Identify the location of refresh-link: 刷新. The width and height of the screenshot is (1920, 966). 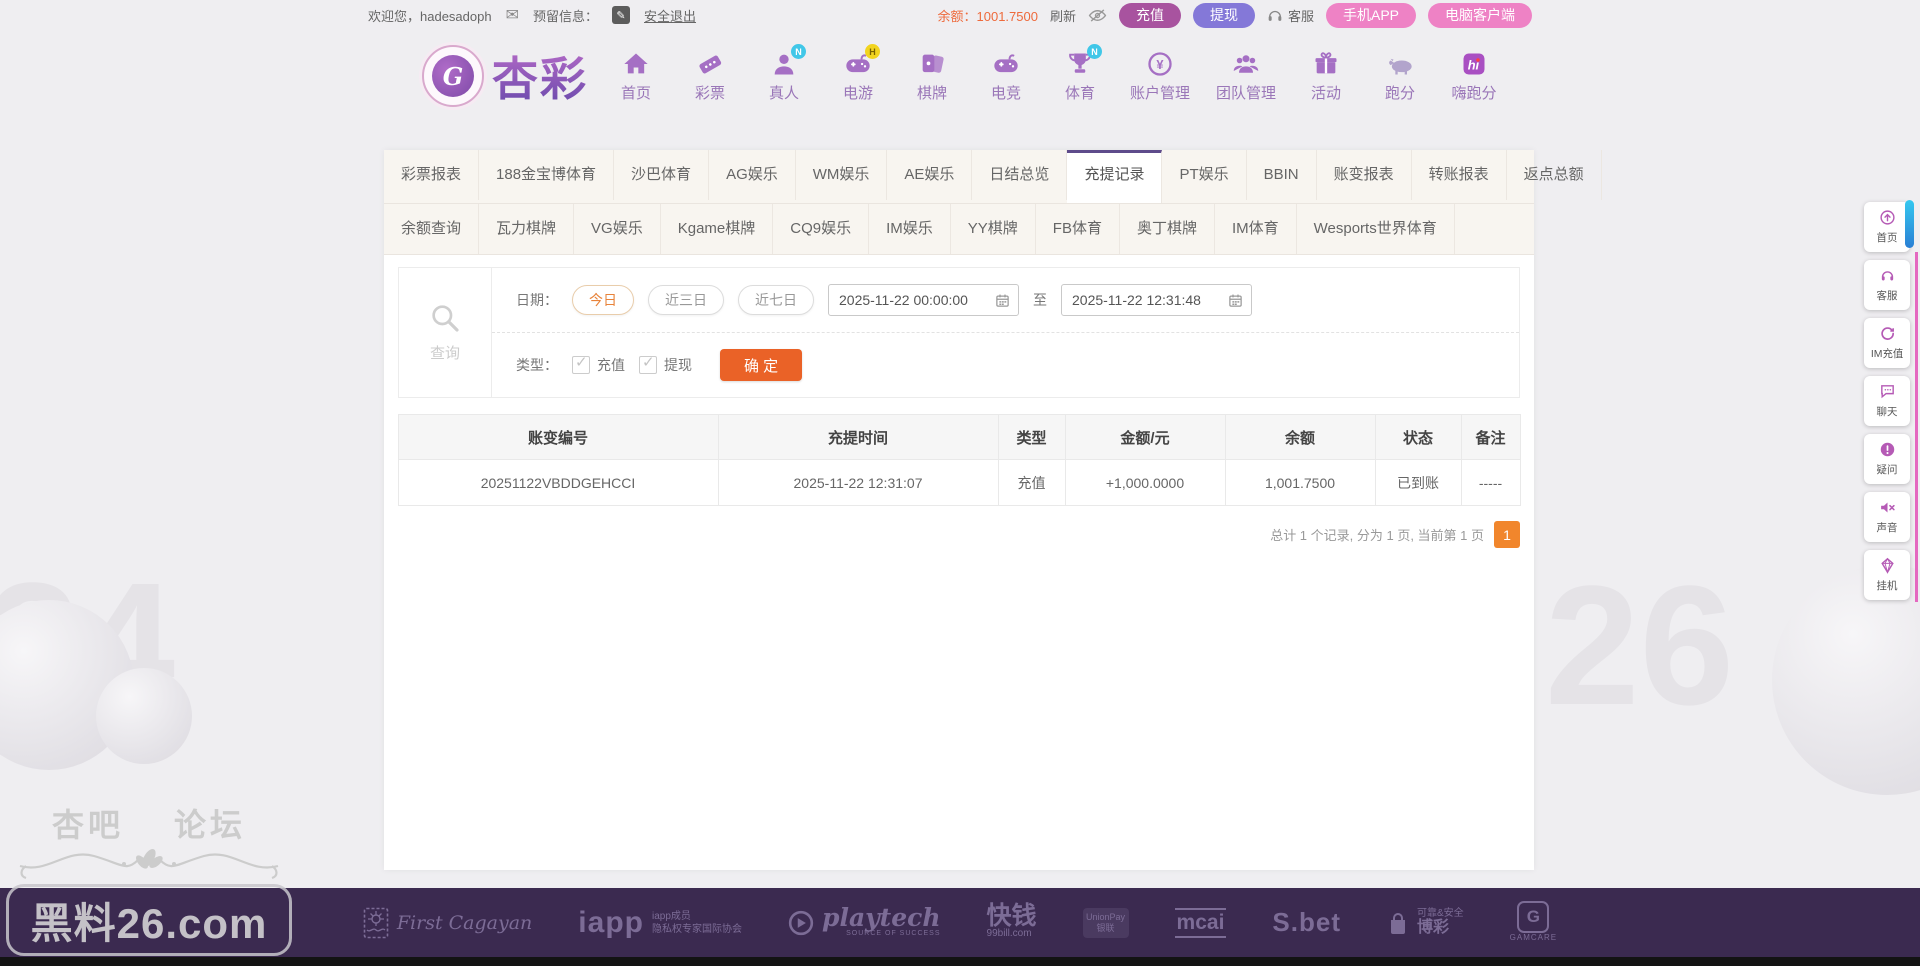
(1063, 15).